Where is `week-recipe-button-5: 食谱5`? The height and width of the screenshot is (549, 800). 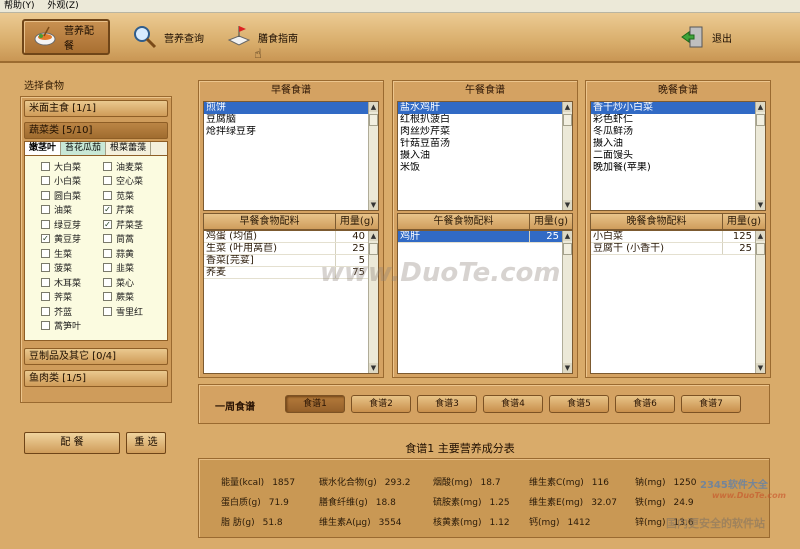
week-recipe-button-5: 食谱5 is located at coordinates (579, 404).